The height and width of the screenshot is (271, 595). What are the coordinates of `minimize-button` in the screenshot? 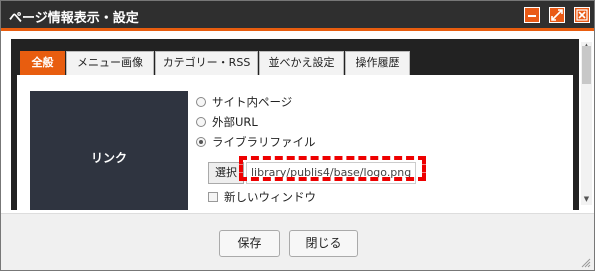 It's located at (532, 15).